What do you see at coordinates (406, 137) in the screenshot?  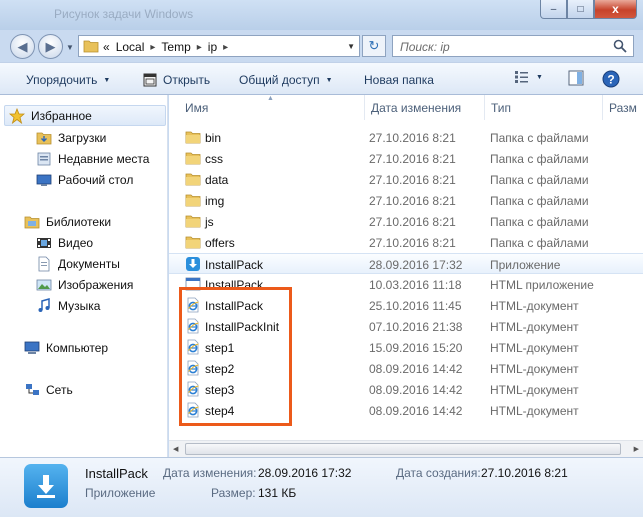 I see `table-row: bin 27.10.2016 8:21 Папка с файлами` at bounding box center [406, 137].